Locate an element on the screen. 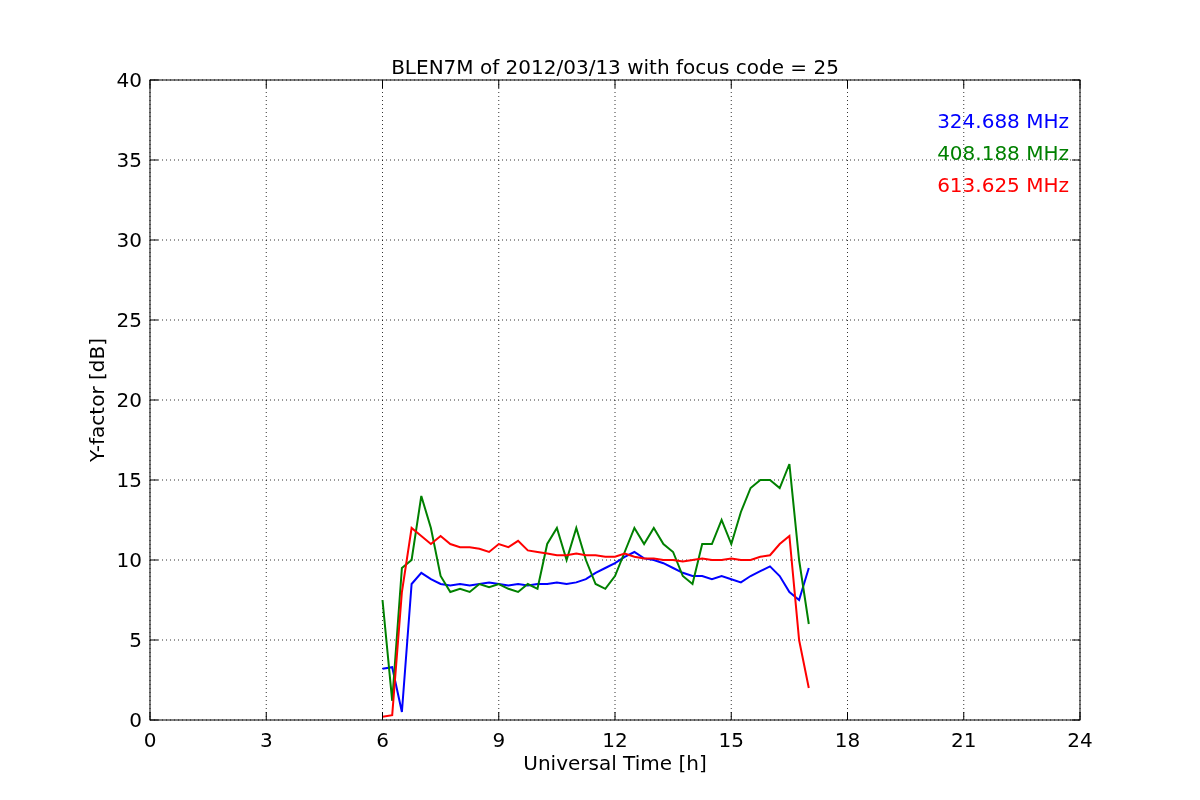 The image size is (1200, 800). x-axis-label: Universal Time [h] is located at coordinates (615, 763).